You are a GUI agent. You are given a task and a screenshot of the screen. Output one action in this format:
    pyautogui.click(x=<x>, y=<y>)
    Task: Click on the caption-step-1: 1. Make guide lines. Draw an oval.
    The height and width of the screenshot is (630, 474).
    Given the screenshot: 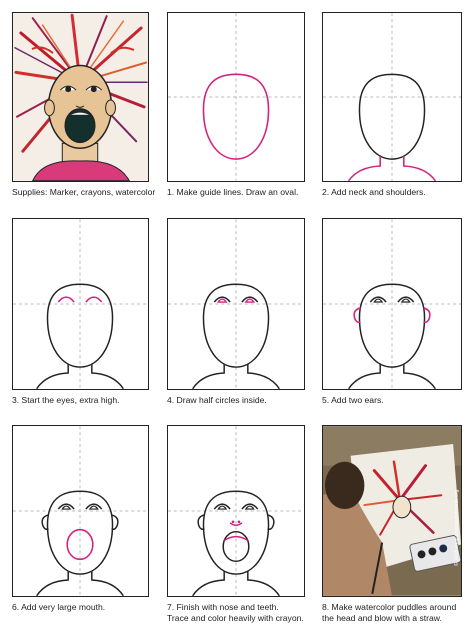 What is the action you would take?
    pyautogui.click(x=233, y=192)
    